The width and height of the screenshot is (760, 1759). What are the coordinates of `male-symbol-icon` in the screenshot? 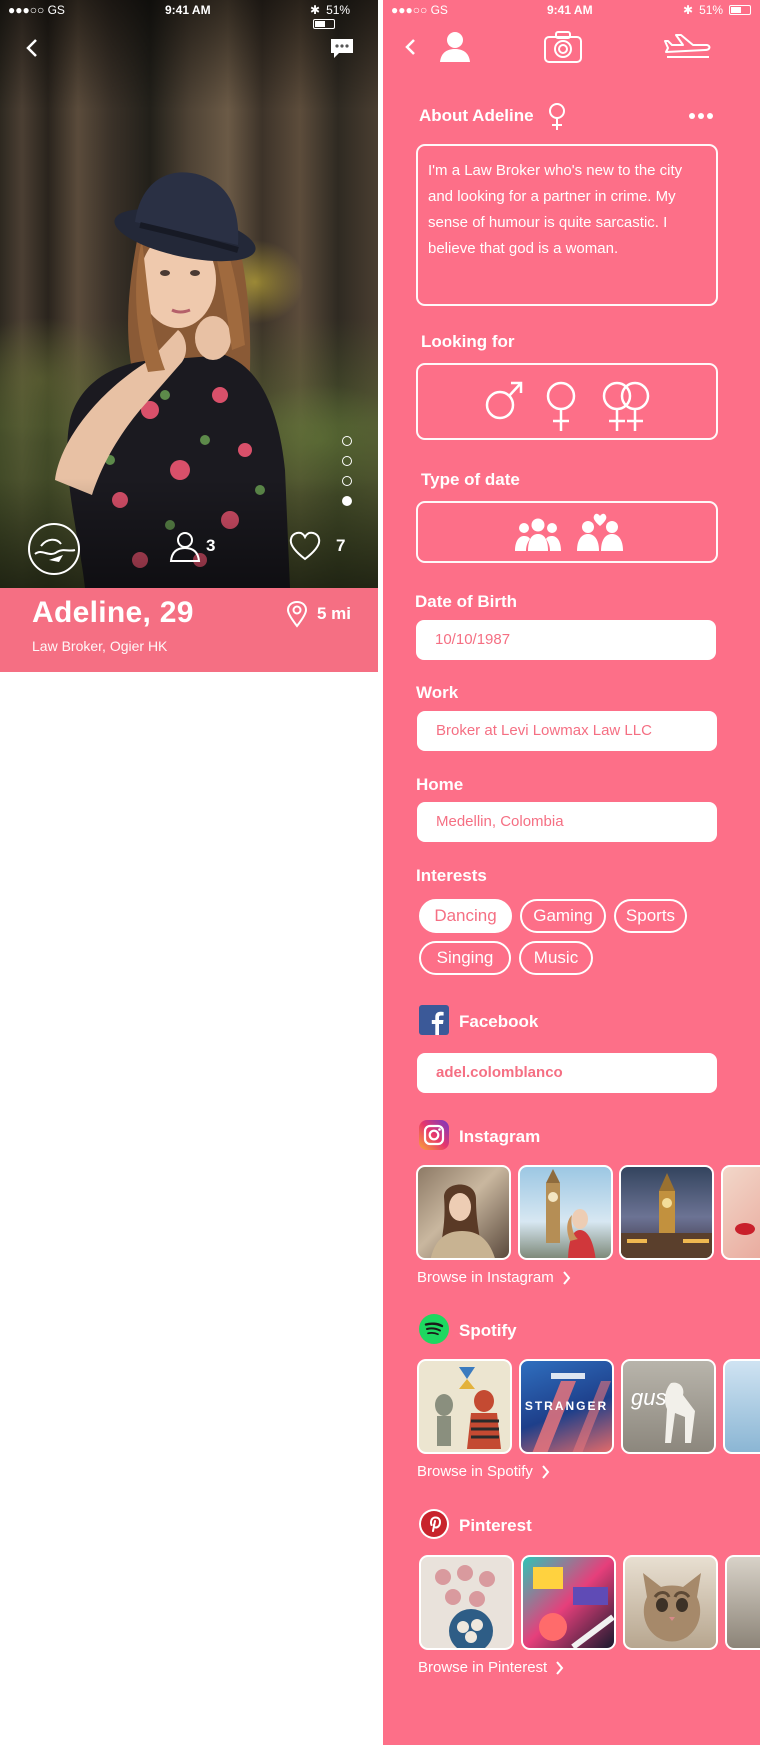 It's located at (504, 400).